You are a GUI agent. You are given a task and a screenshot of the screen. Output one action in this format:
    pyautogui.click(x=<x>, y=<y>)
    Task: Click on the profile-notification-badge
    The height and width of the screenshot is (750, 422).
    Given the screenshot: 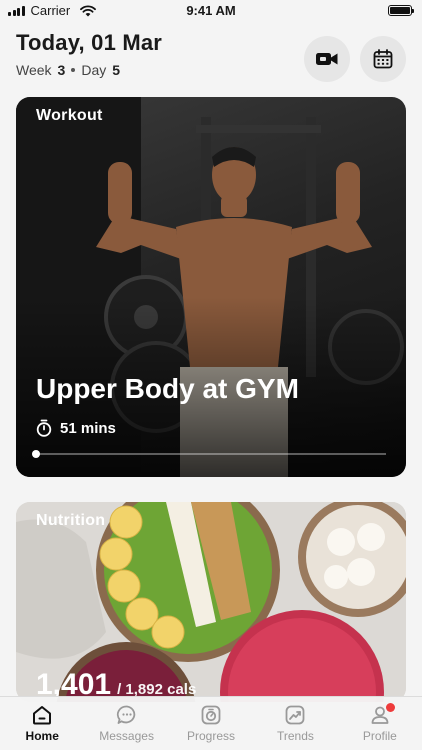 What is the action you would take?
    pyautogui.click(x=390, y=707)
    